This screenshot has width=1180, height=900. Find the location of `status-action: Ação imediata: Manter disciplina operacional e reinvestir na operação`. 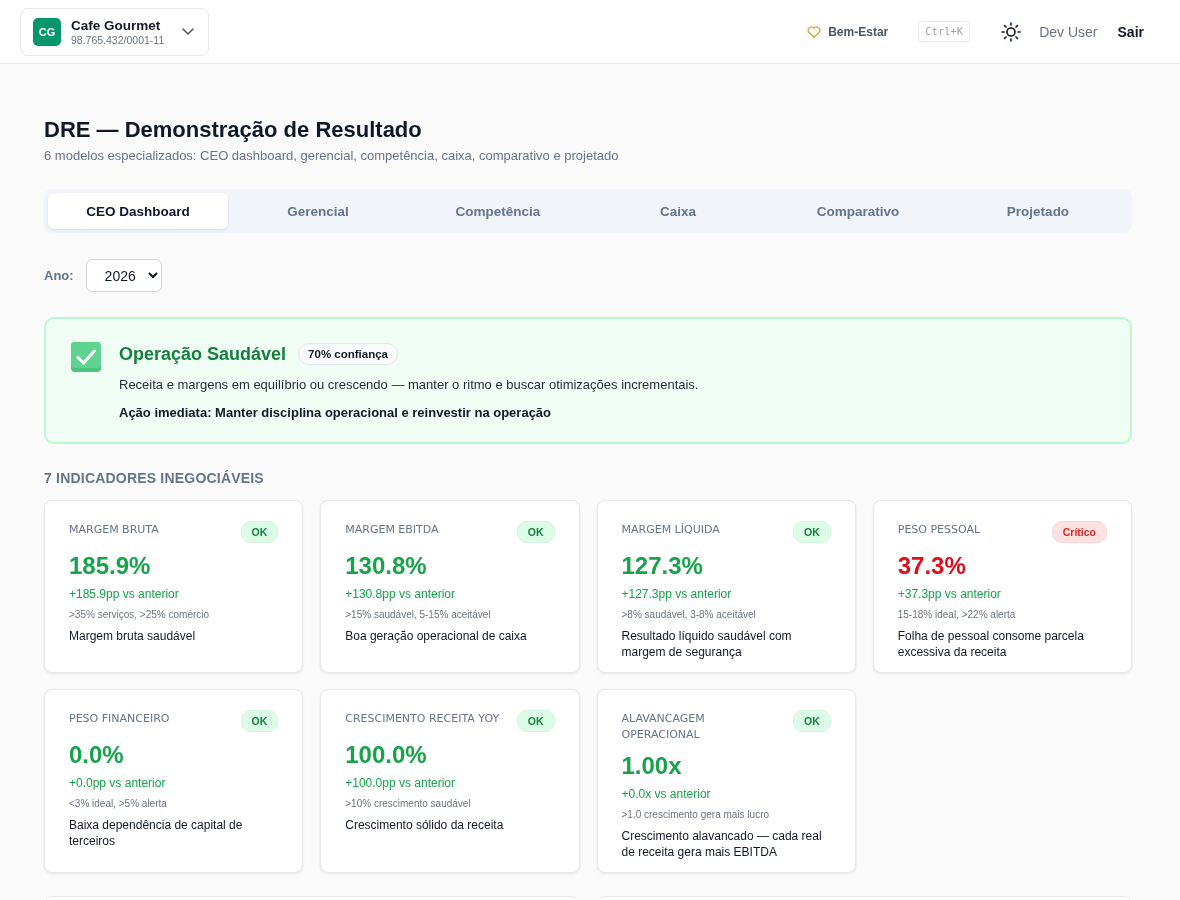

status-action: Ação imediata: Manter disciplina operacional e reinvestir na operação is located at coordinates (336, 413).